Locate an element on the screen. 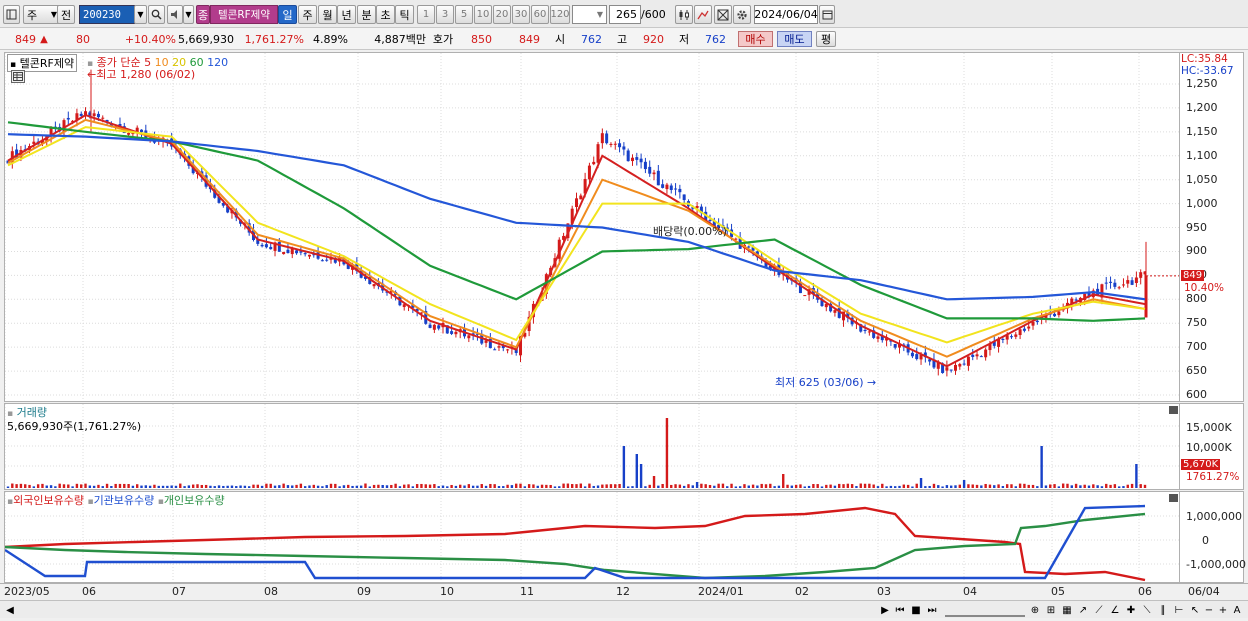 The image size is (1248, 621). zoom-slider is located at coordinates (985, 610).